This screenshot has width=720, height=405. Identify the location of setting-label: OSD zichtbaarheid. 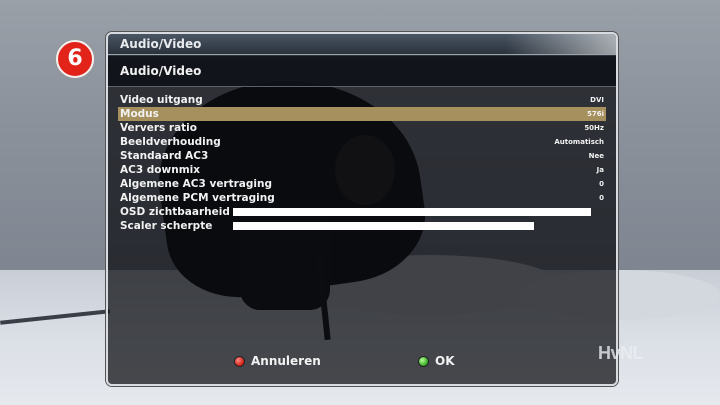
(175, 212).